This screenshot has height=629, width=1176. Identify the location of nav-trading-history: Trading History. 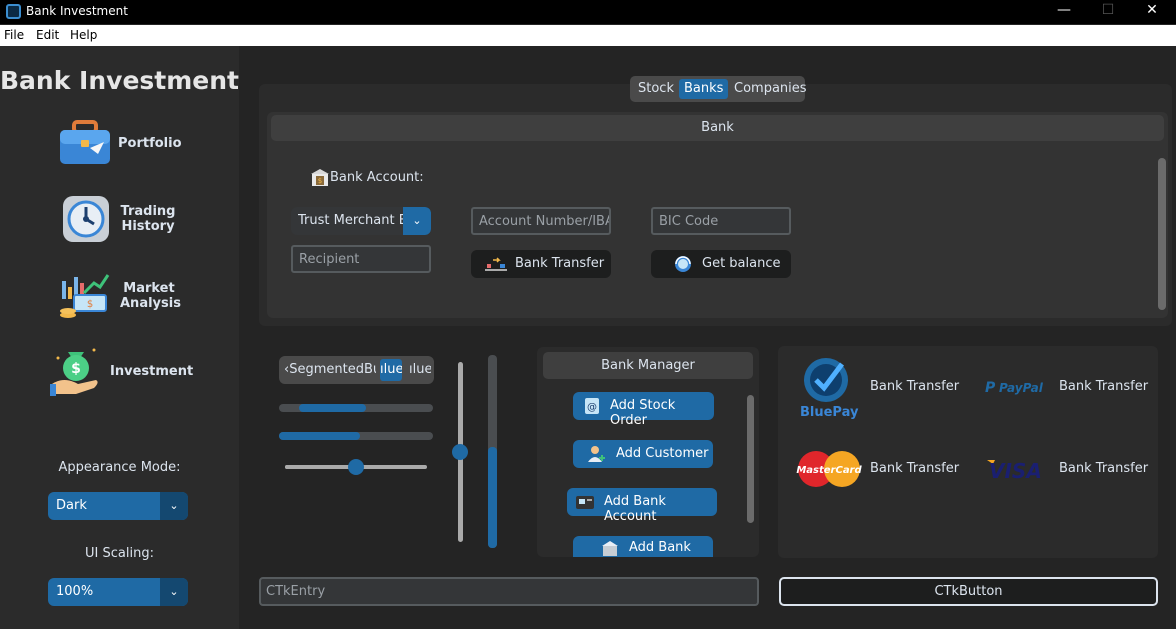
(145, 224).